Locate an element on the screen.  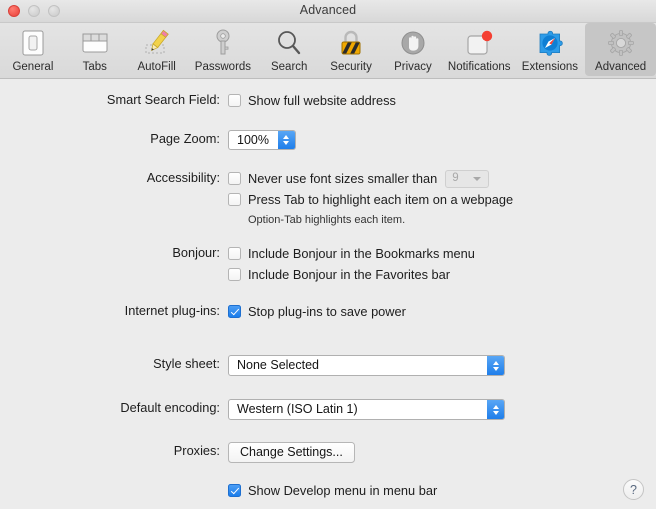
tab-security-label: Security is located at coordinates (351, 67).